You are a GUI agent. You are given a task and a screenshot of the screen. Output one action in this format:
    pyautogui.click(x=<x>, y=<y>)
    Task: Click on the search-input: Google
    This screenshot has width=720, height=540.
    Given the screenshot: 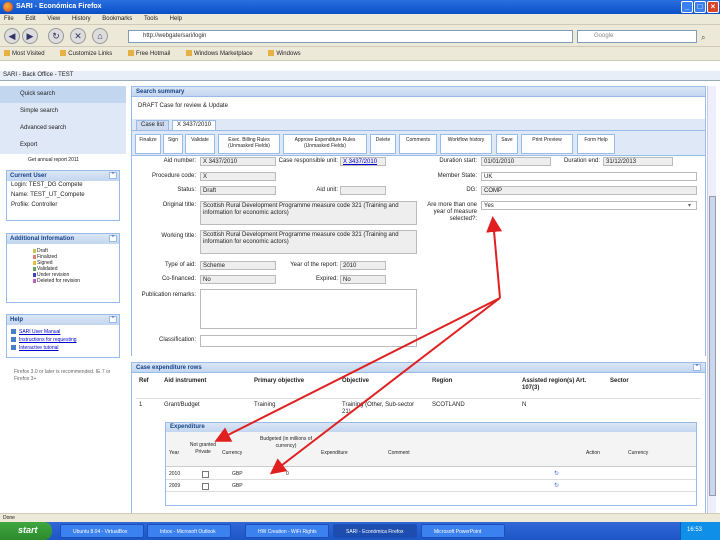 What is the action you would take?
    pyautogui.click(x=637, y=36)
    